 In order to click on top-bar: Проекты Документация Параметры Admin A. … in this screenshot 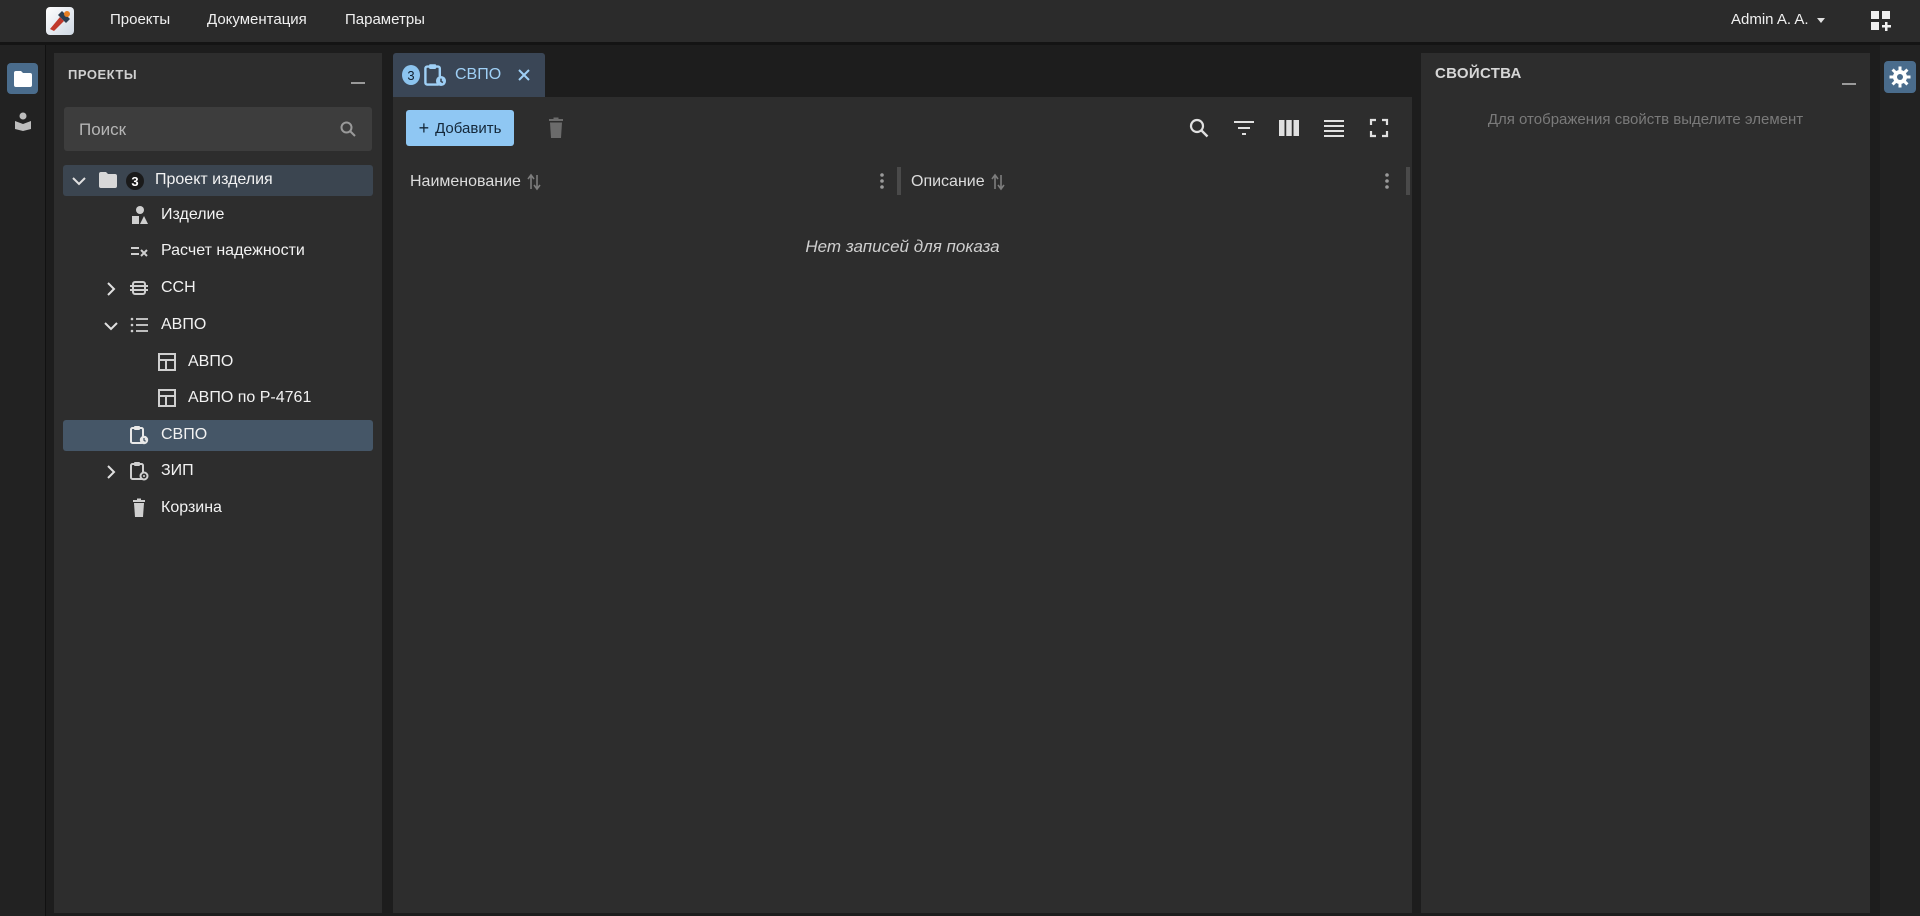, I will do `click(960, 22)`.